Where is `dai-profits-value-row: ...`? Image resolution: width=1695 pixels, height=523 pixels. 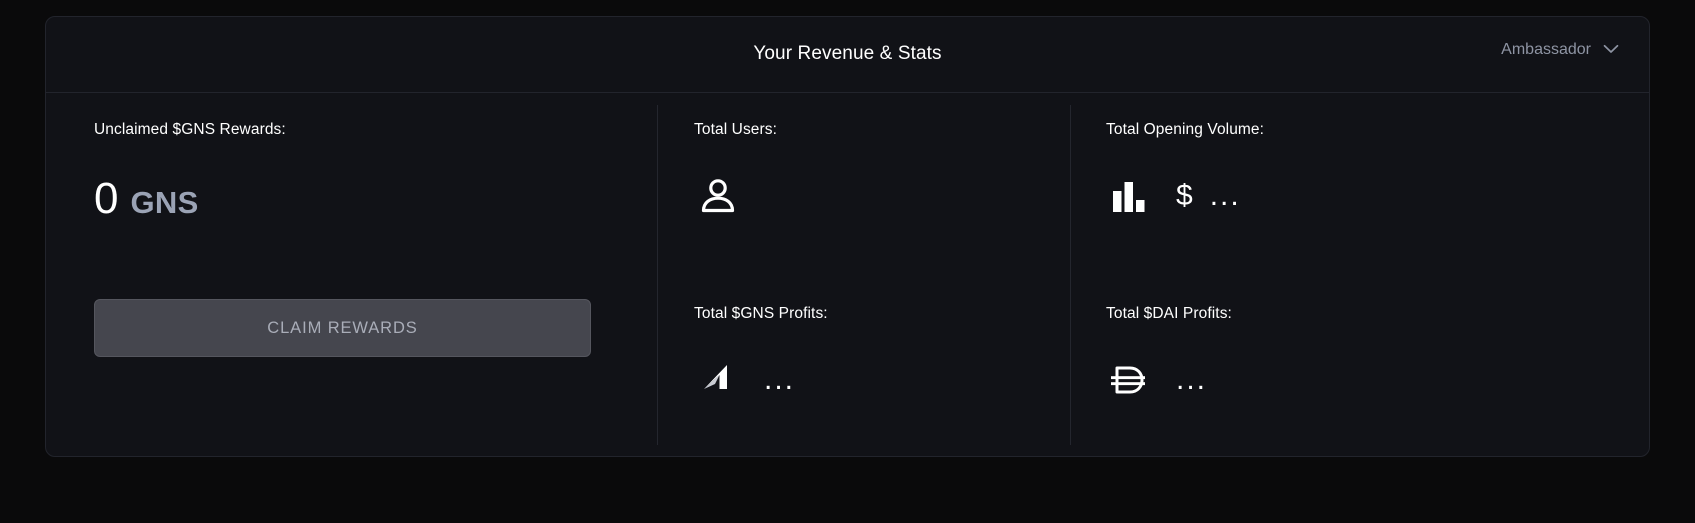 dai-profits-value-row: ... is located at coordinates (1169, 380).